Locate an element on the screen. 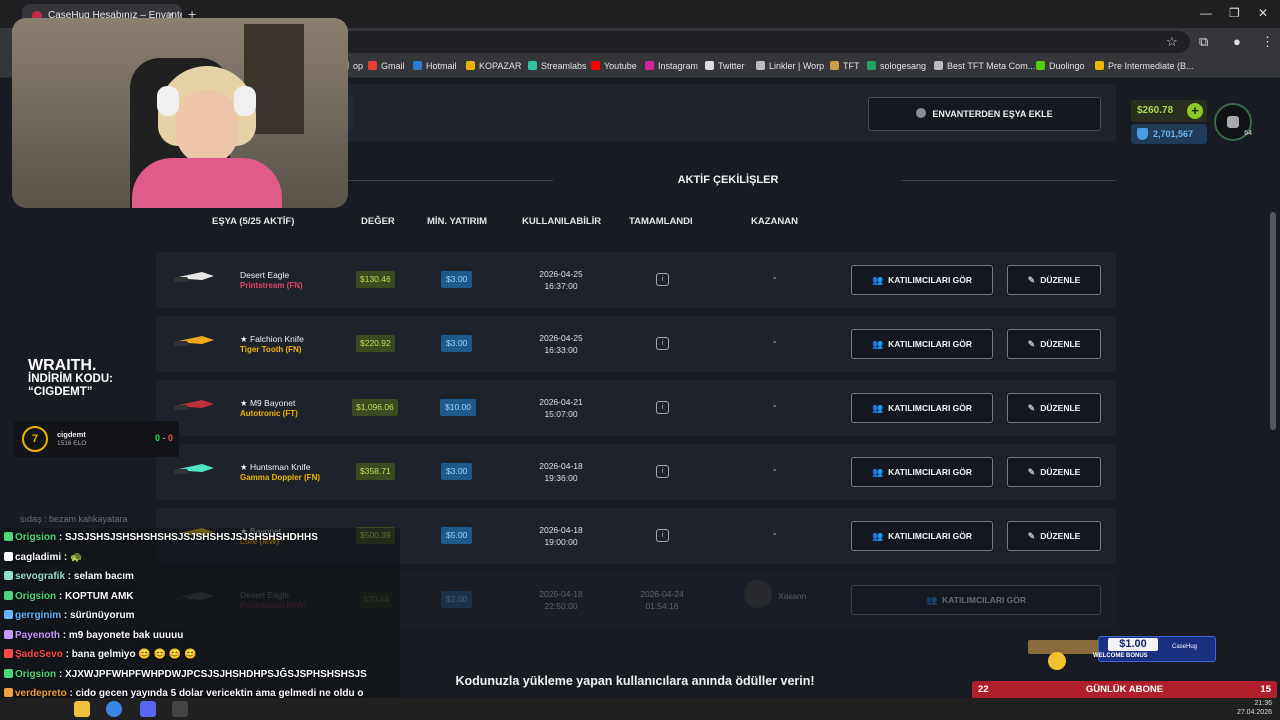 This screenshot has height=720, width=1280. view-participants-label: KATILIMCILARI GÖR is located at coordinates (930, 344).